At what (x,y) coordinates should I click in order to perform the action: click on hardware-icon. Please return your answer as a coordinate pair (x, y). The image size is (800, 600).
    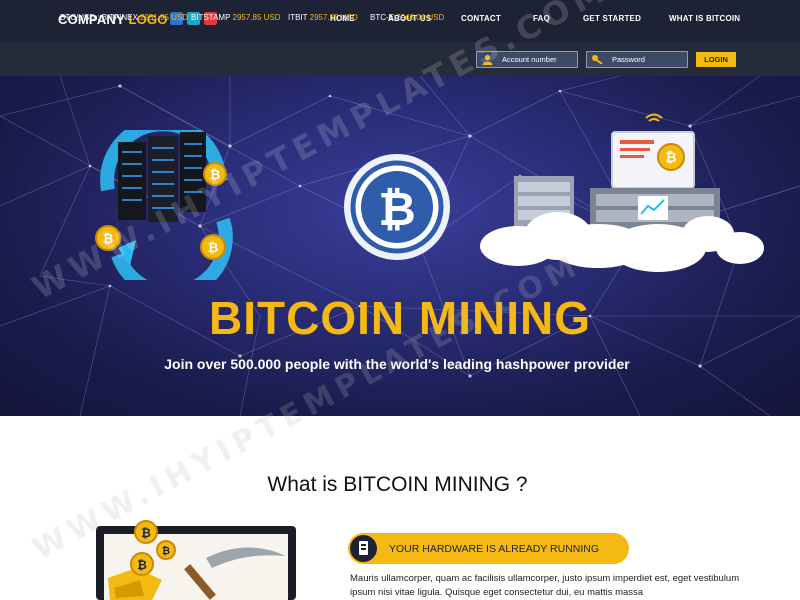
    Looking at the image, I should click on (363, 548).